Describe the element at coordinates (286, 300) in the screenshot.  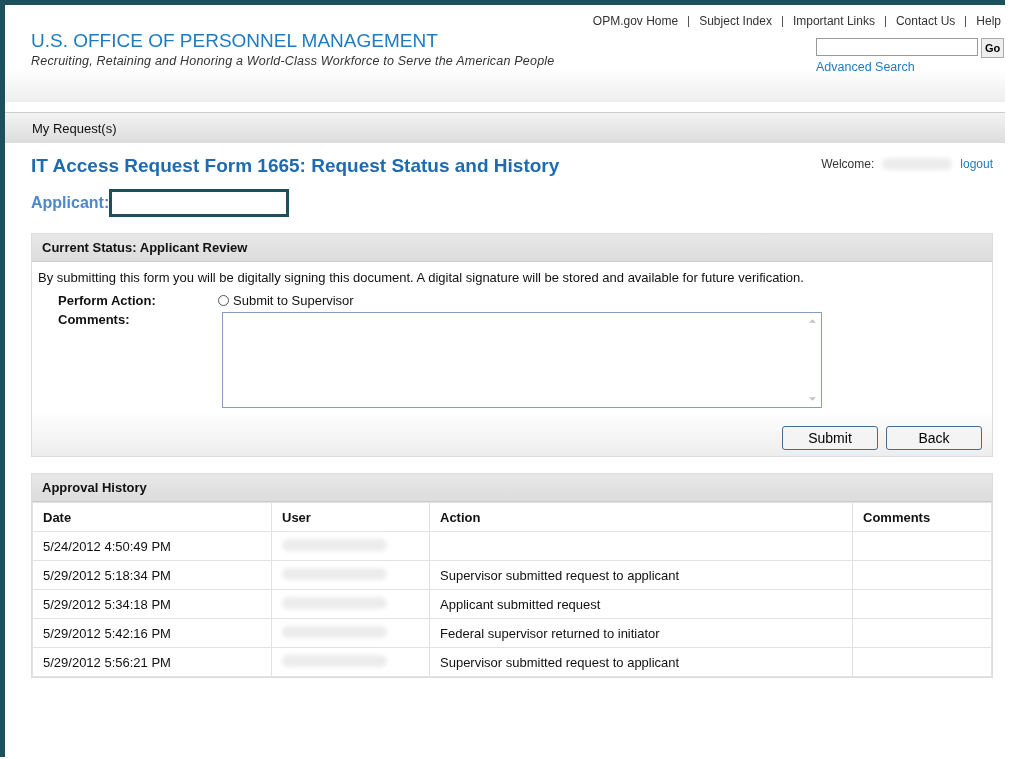
I see `radio-option: Submit to Supervisor` at that location.